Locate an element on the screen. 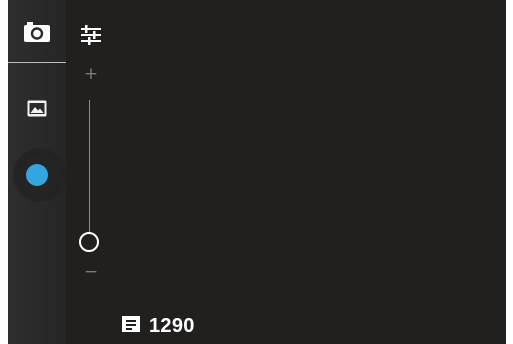 The width and height of the screenshot is (513, 344). camera-icon is located at coordinates (37, 34).